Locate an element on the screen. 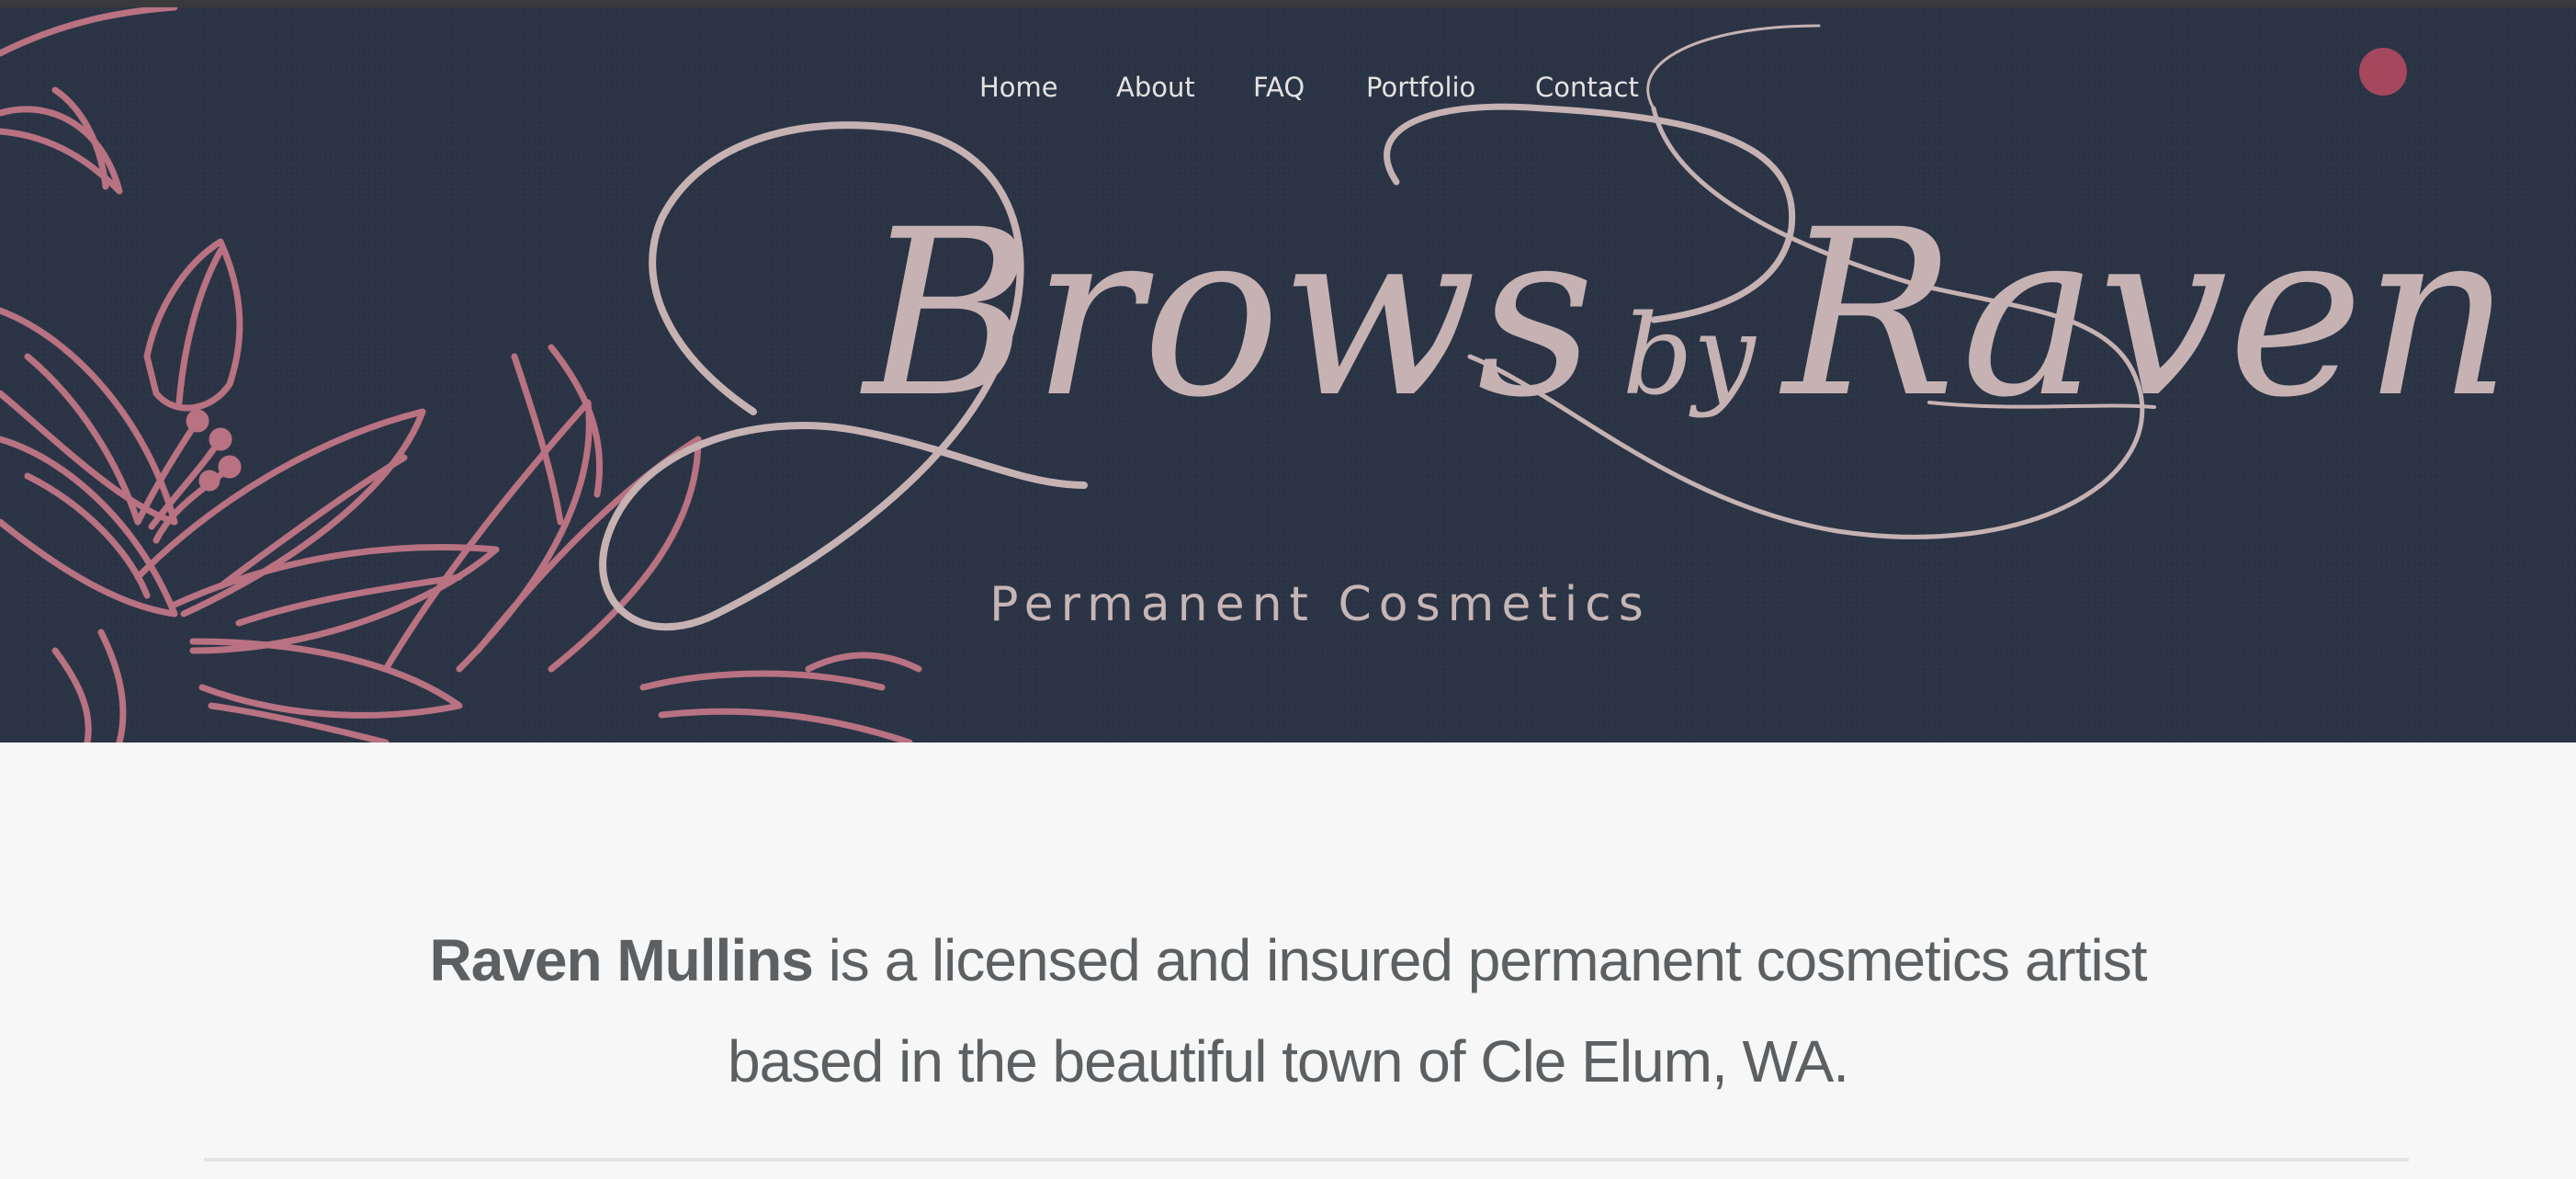 Image resolution: width=2576 pixels, height=1179 pixels. logo-word-raven: Raven is located at coordinates (2145, 314).